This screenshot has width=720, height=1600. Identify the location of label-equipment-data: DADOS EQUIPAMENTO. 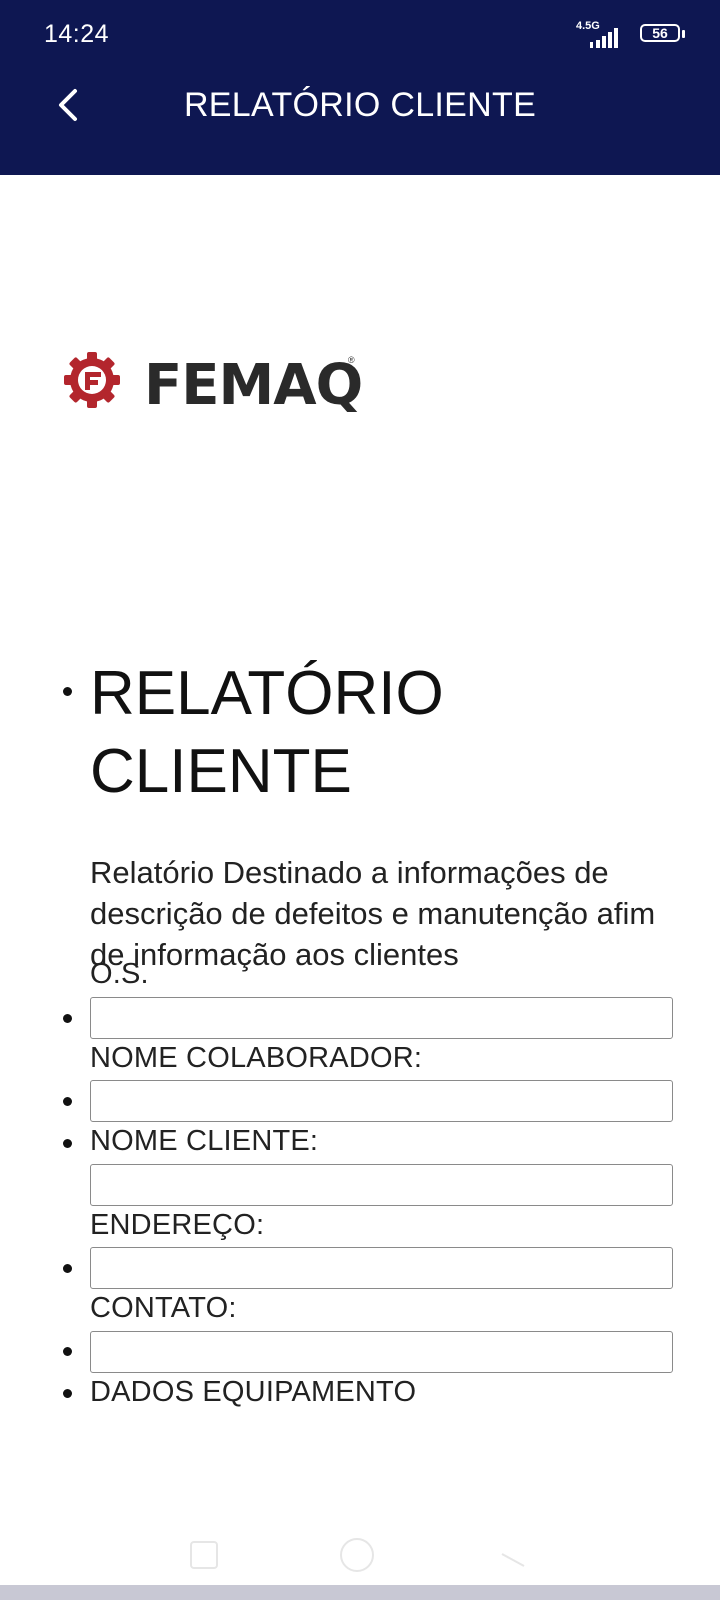
(253, 1392).